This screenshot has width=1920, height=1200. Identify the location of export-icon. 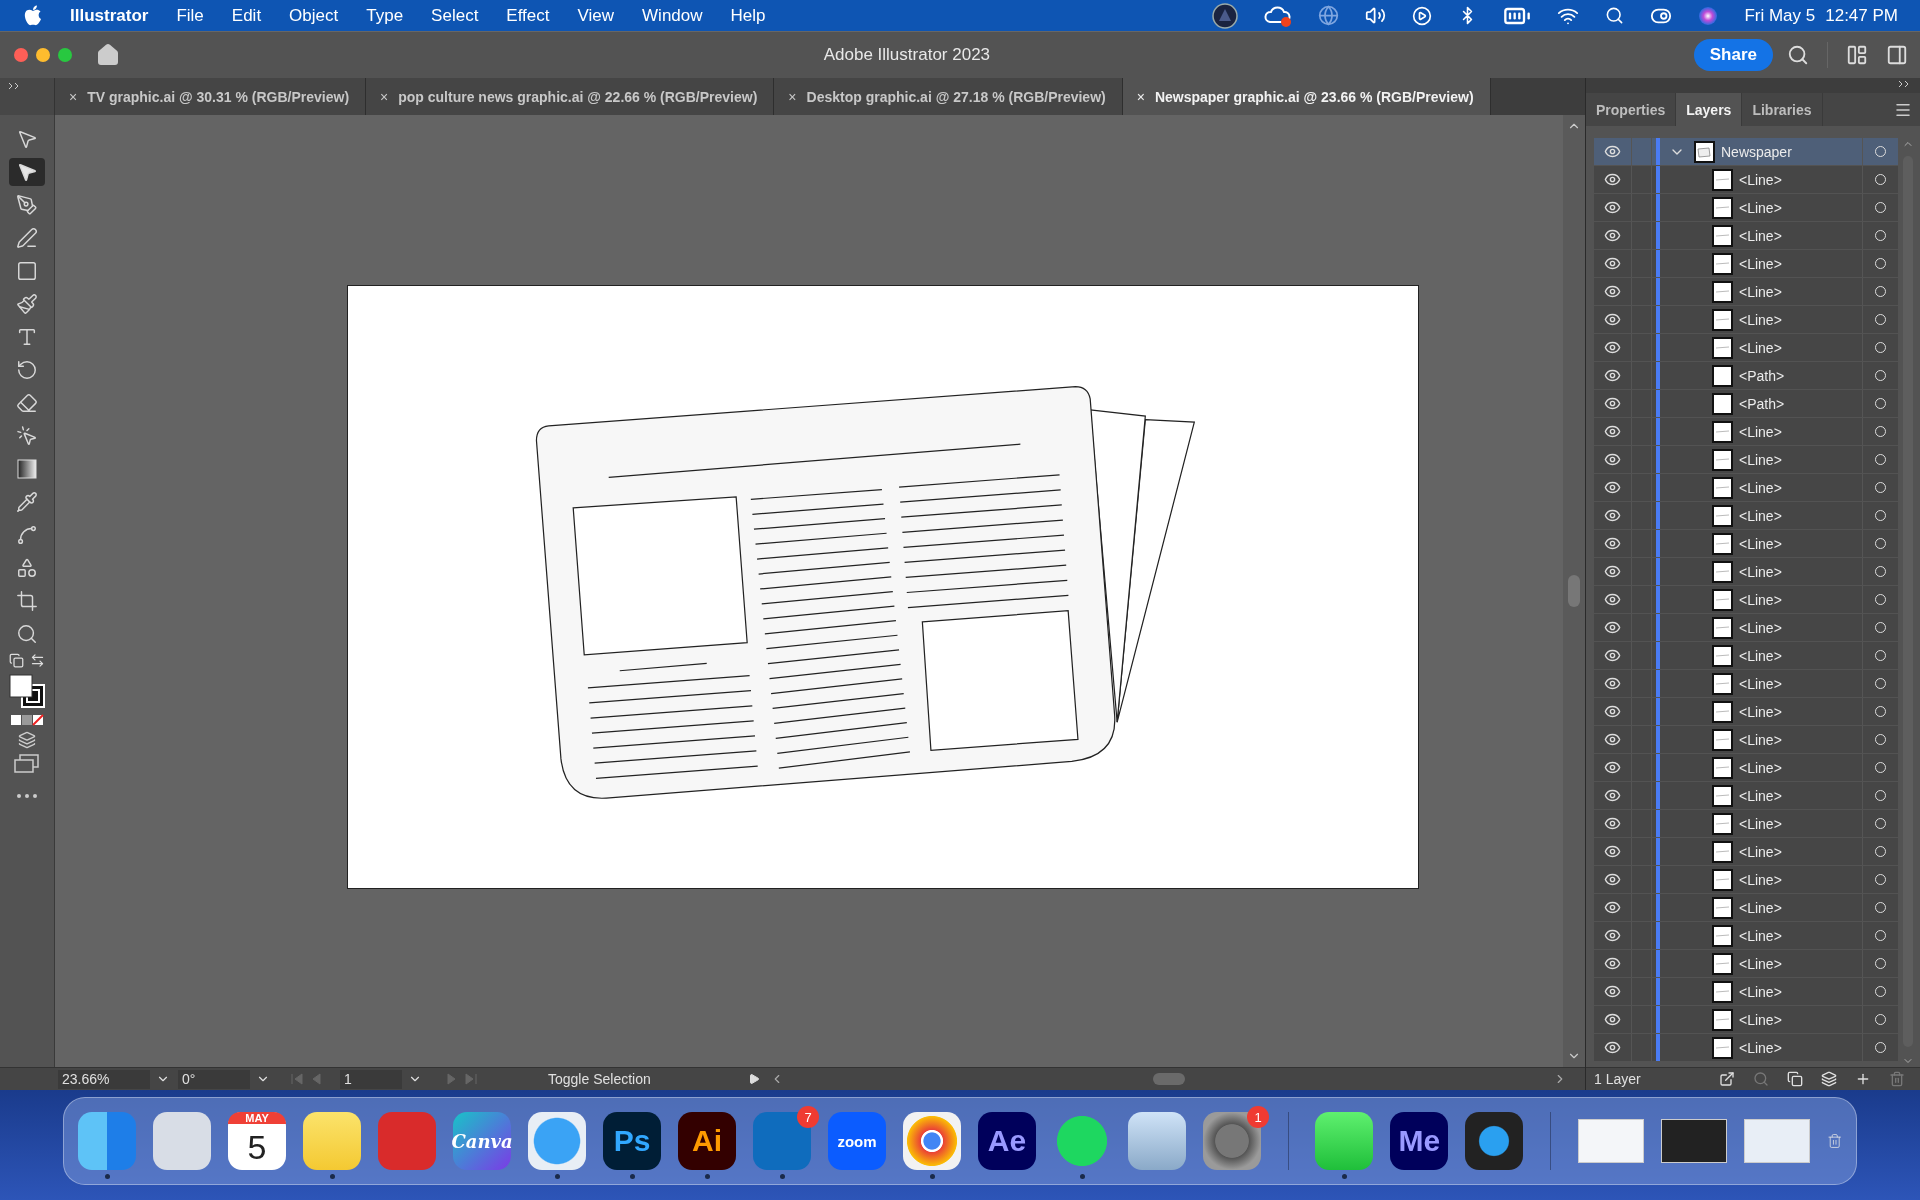
(1726, 1079).